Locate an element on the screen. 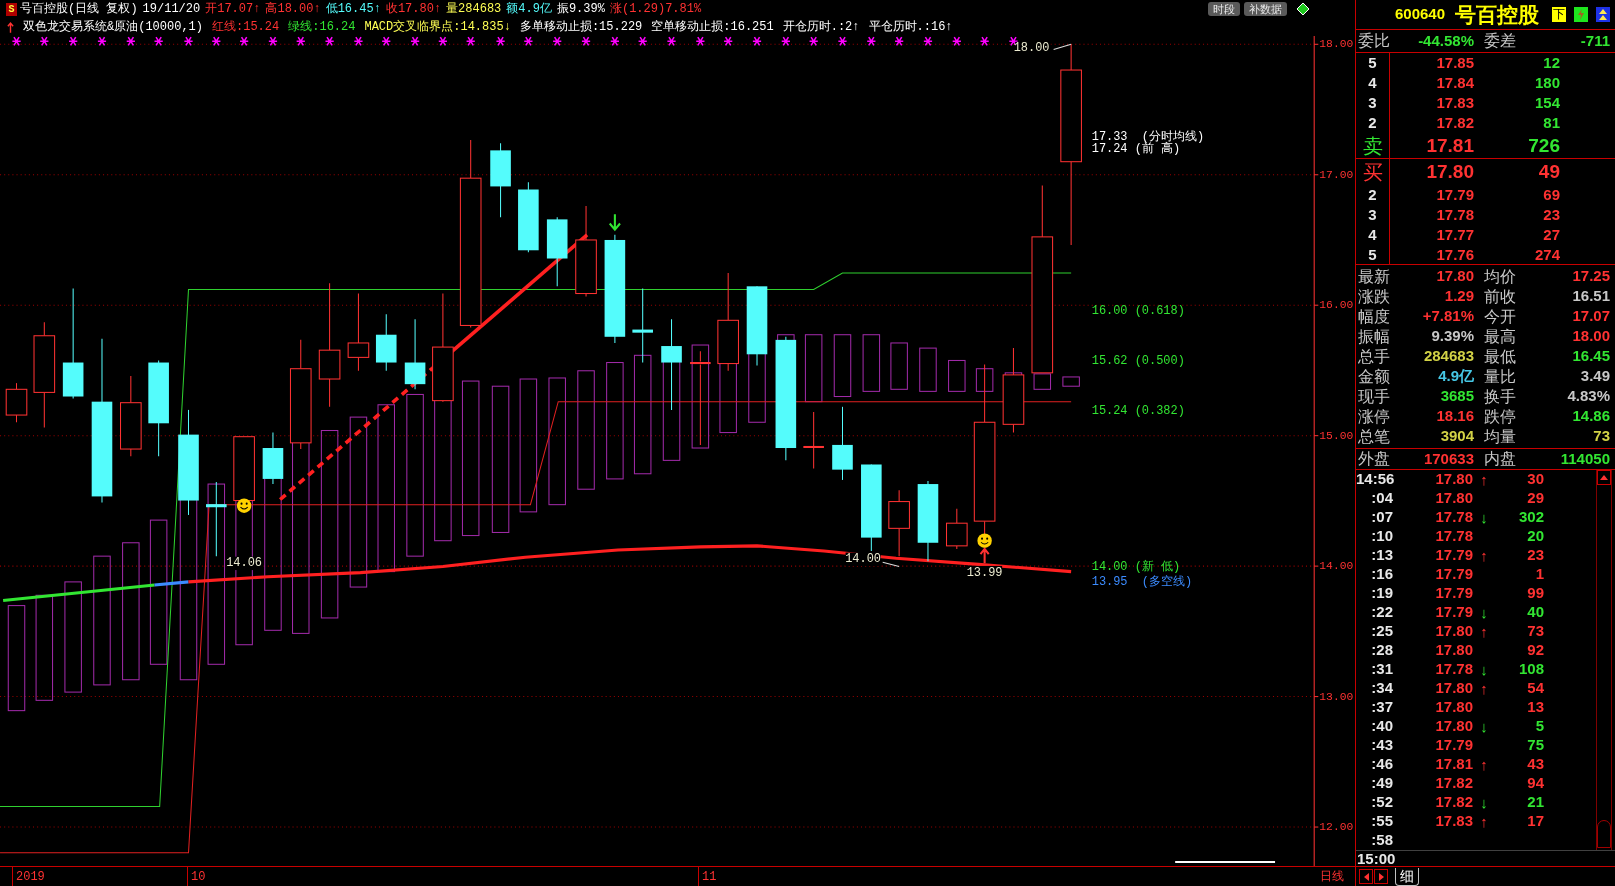 The image size is (1615, 886). stat-value: 3904 is located at coordinates (1456, 436).